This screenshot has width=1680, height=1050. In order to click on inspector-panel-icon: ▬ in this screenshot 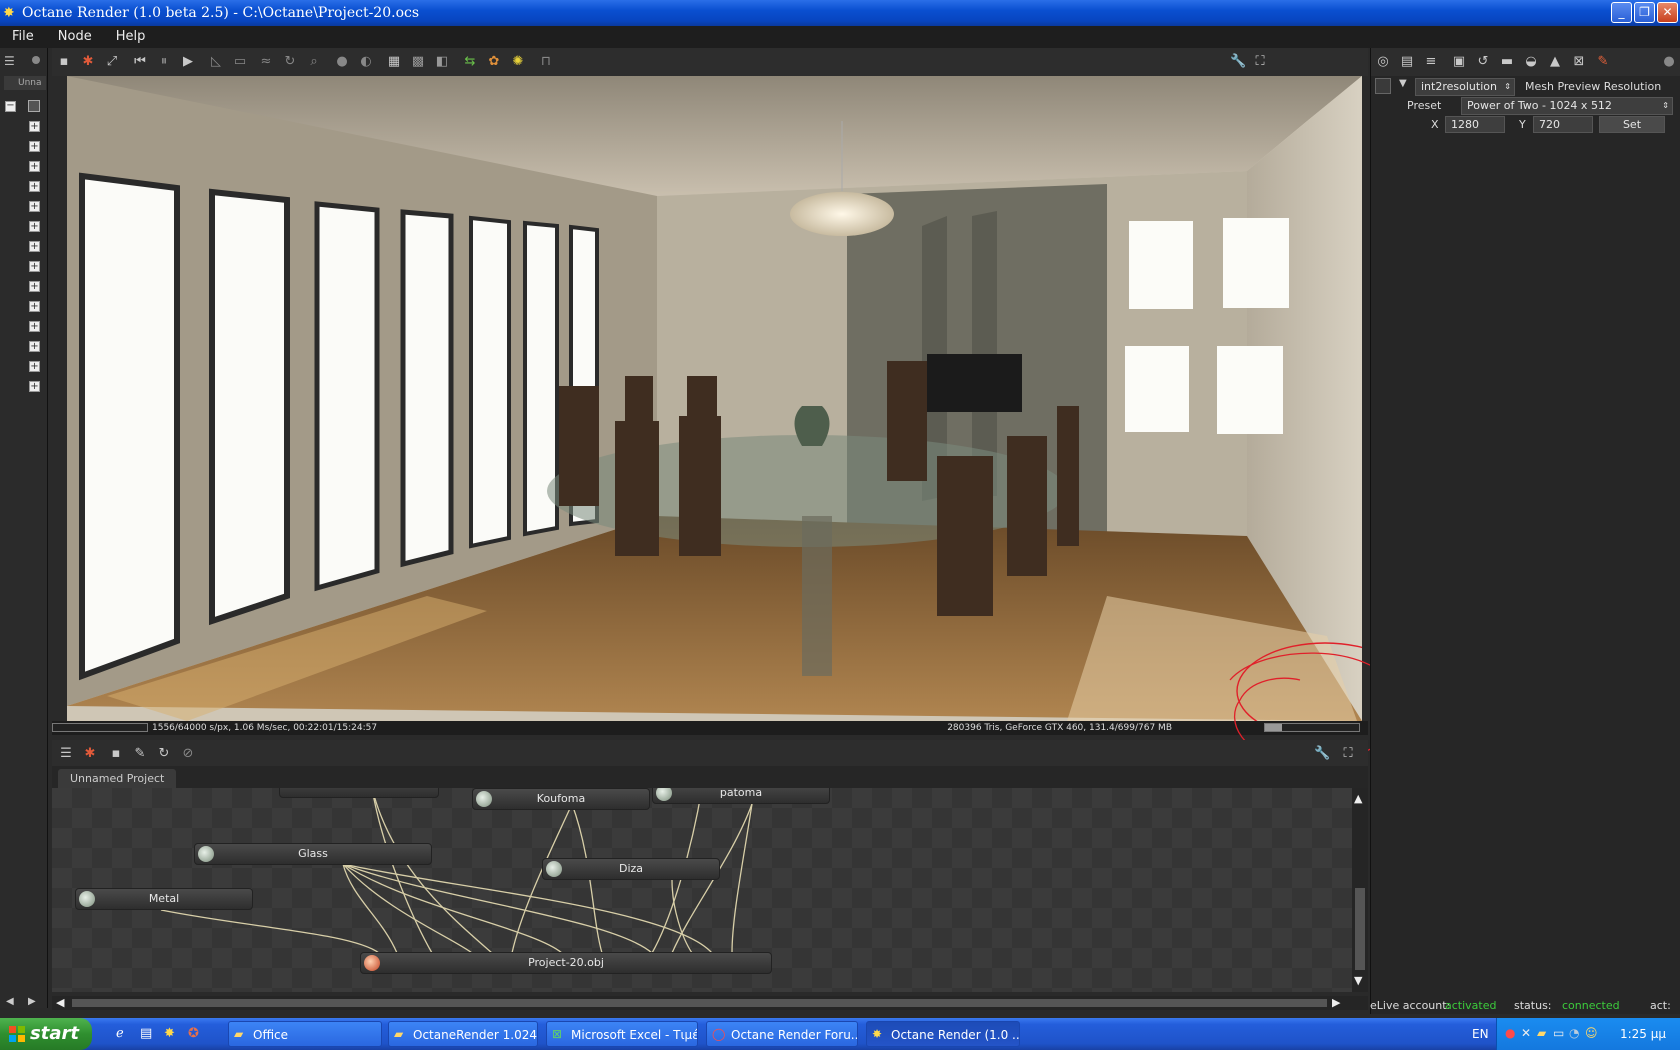, I will do `click(1507, 62)`.